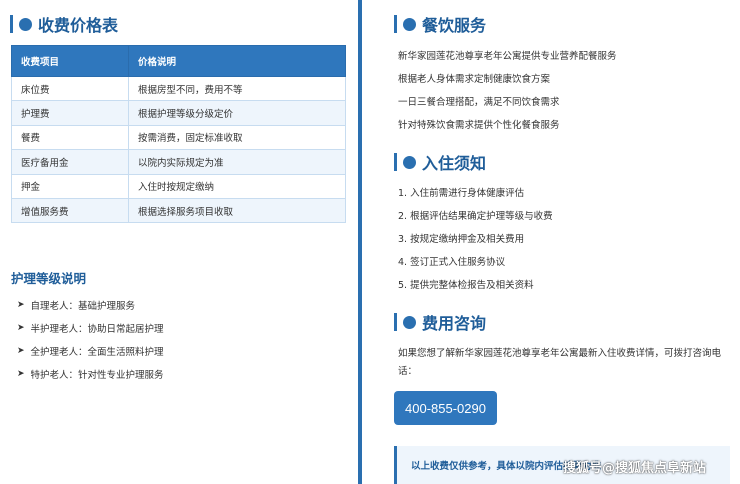 This screenshot has width=740, height=484. I want to click on admission-line: 1. 入住前需进行身体健康评估, so click(461, 193).